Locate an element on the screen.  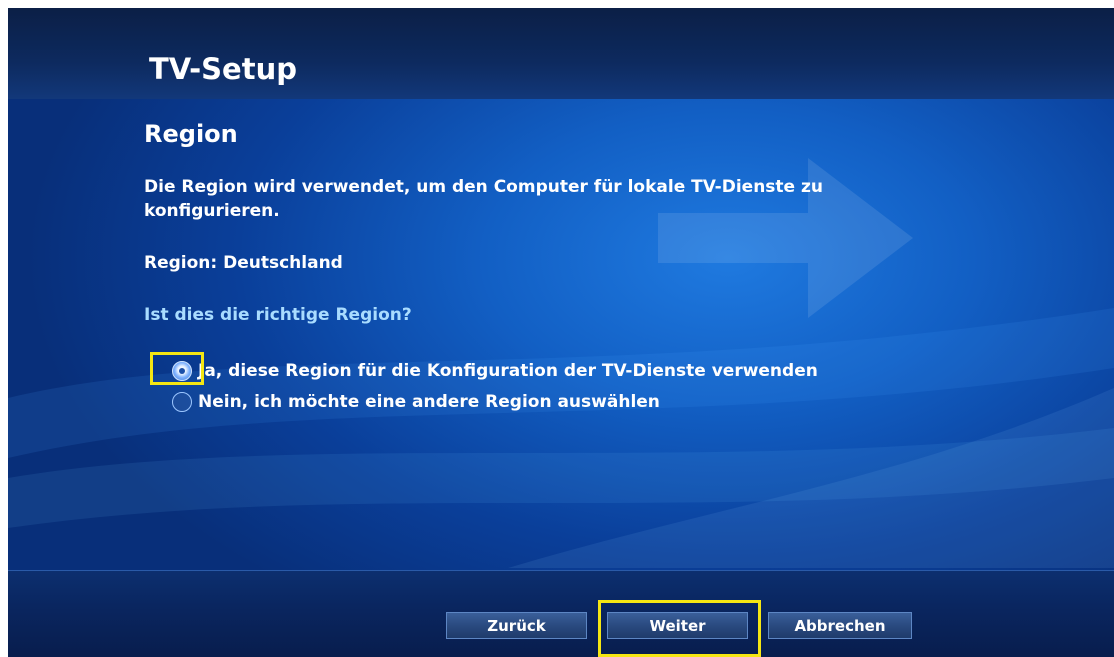
radio-selected-icon is located at coordinates (182, 371).